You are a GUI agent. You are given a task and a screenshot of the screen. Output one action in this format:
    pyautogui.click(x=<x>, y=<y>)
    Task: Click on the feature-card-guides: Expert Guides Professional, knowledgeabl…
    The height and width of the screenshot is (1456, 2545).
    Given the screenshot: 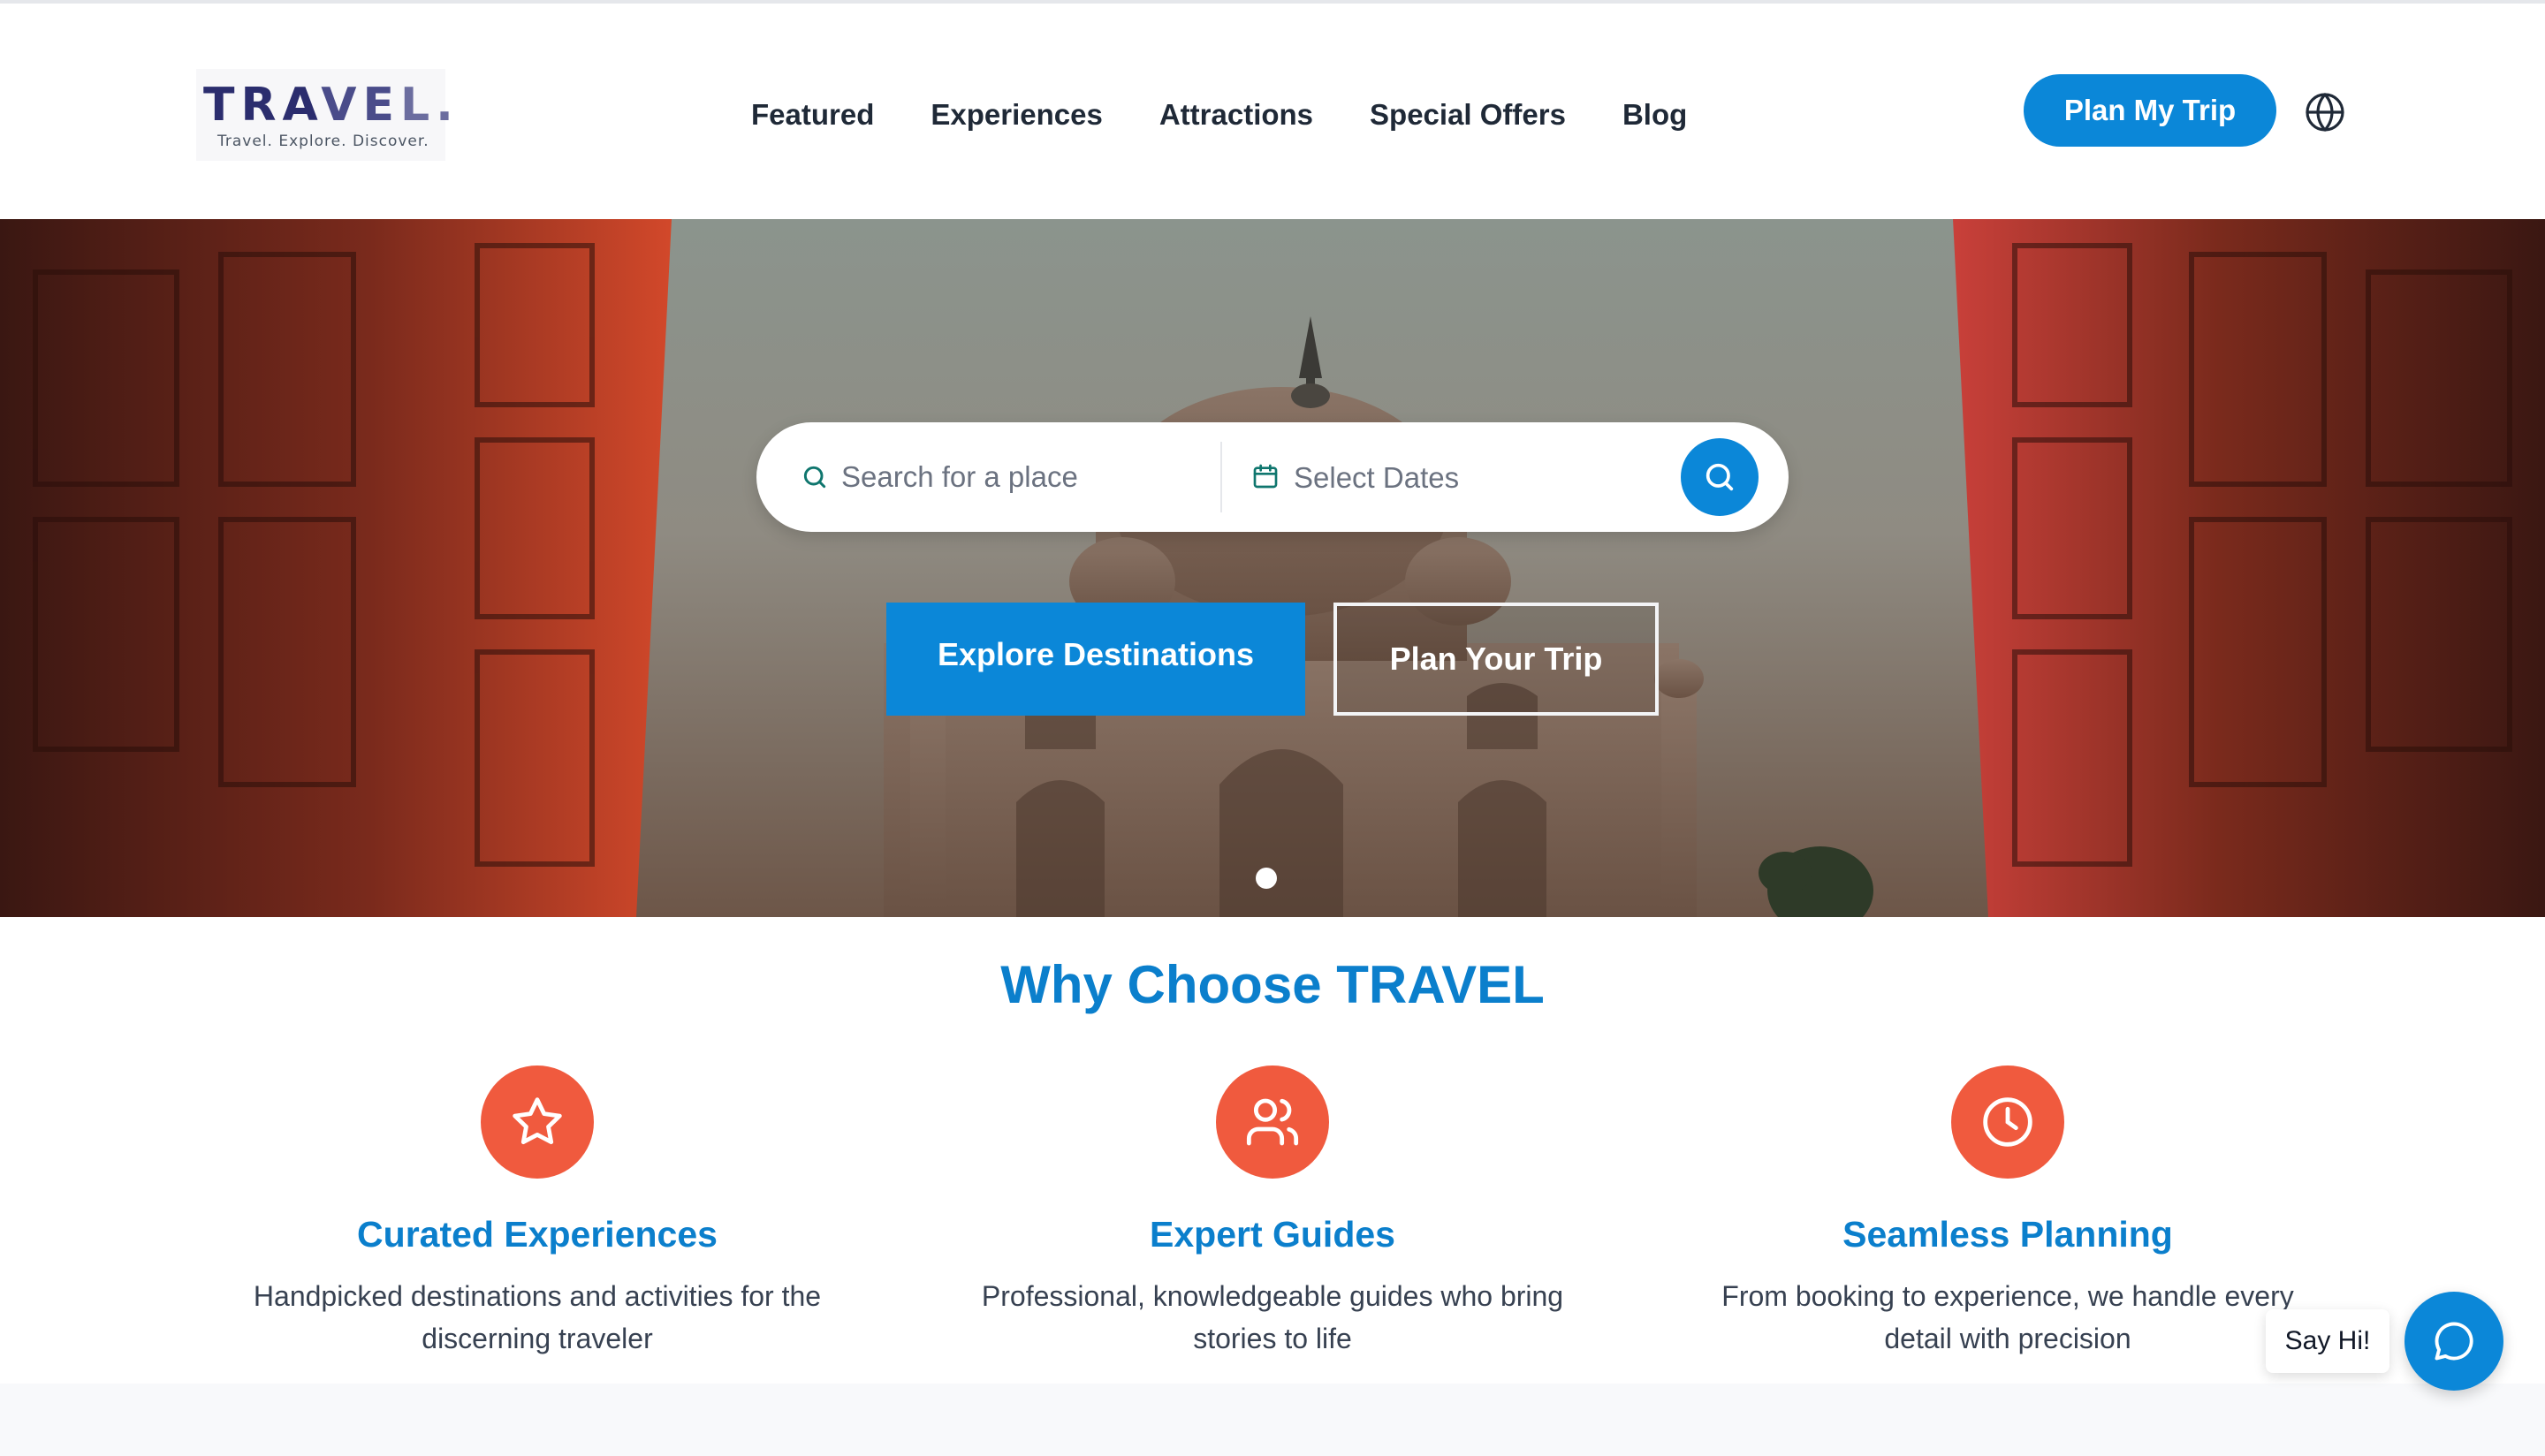 What is the action you would take?
    pyautogui.click(x=1272, y=1212)
    